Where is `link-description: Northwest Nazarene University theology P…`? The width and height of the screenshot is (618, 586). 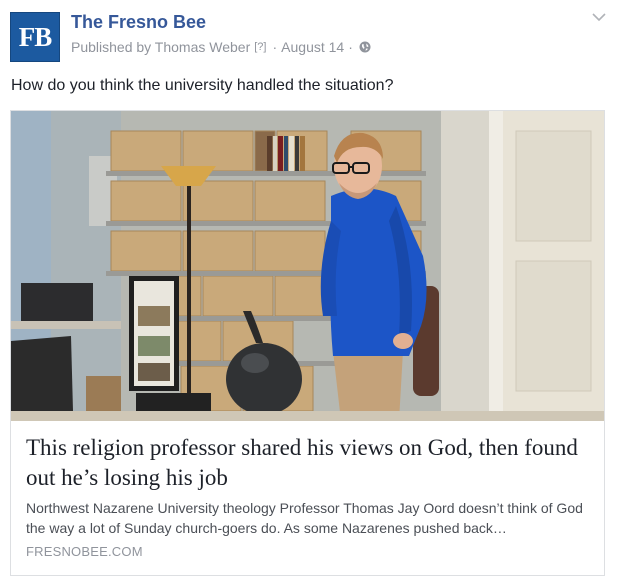
link-description: Northwest Nazarene University theology P… is located at coordinates (304, 518).